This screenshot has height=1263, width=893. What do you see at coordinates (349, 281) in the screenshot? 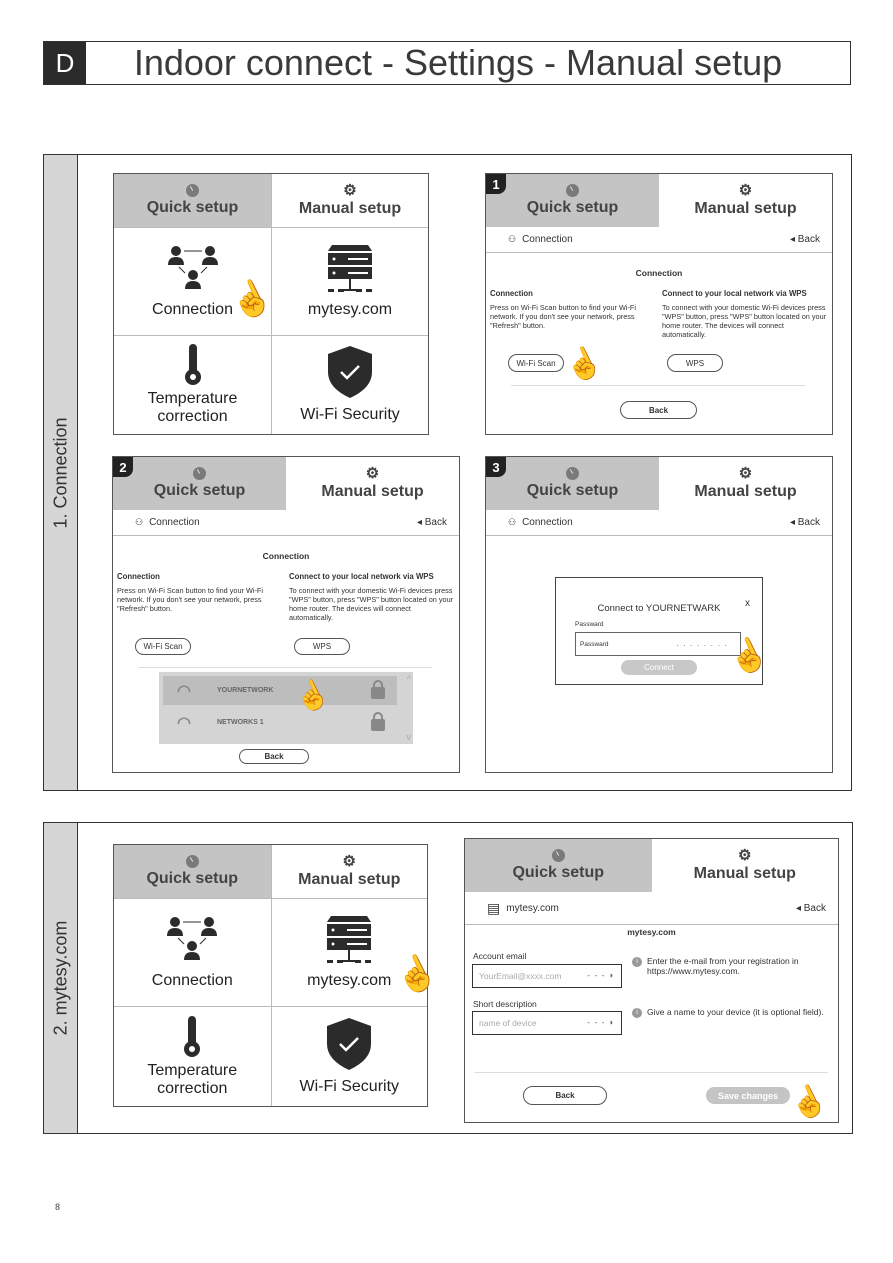
I see `menu-item-mytesy: mytesy.com` at bounding box center [349, 281].